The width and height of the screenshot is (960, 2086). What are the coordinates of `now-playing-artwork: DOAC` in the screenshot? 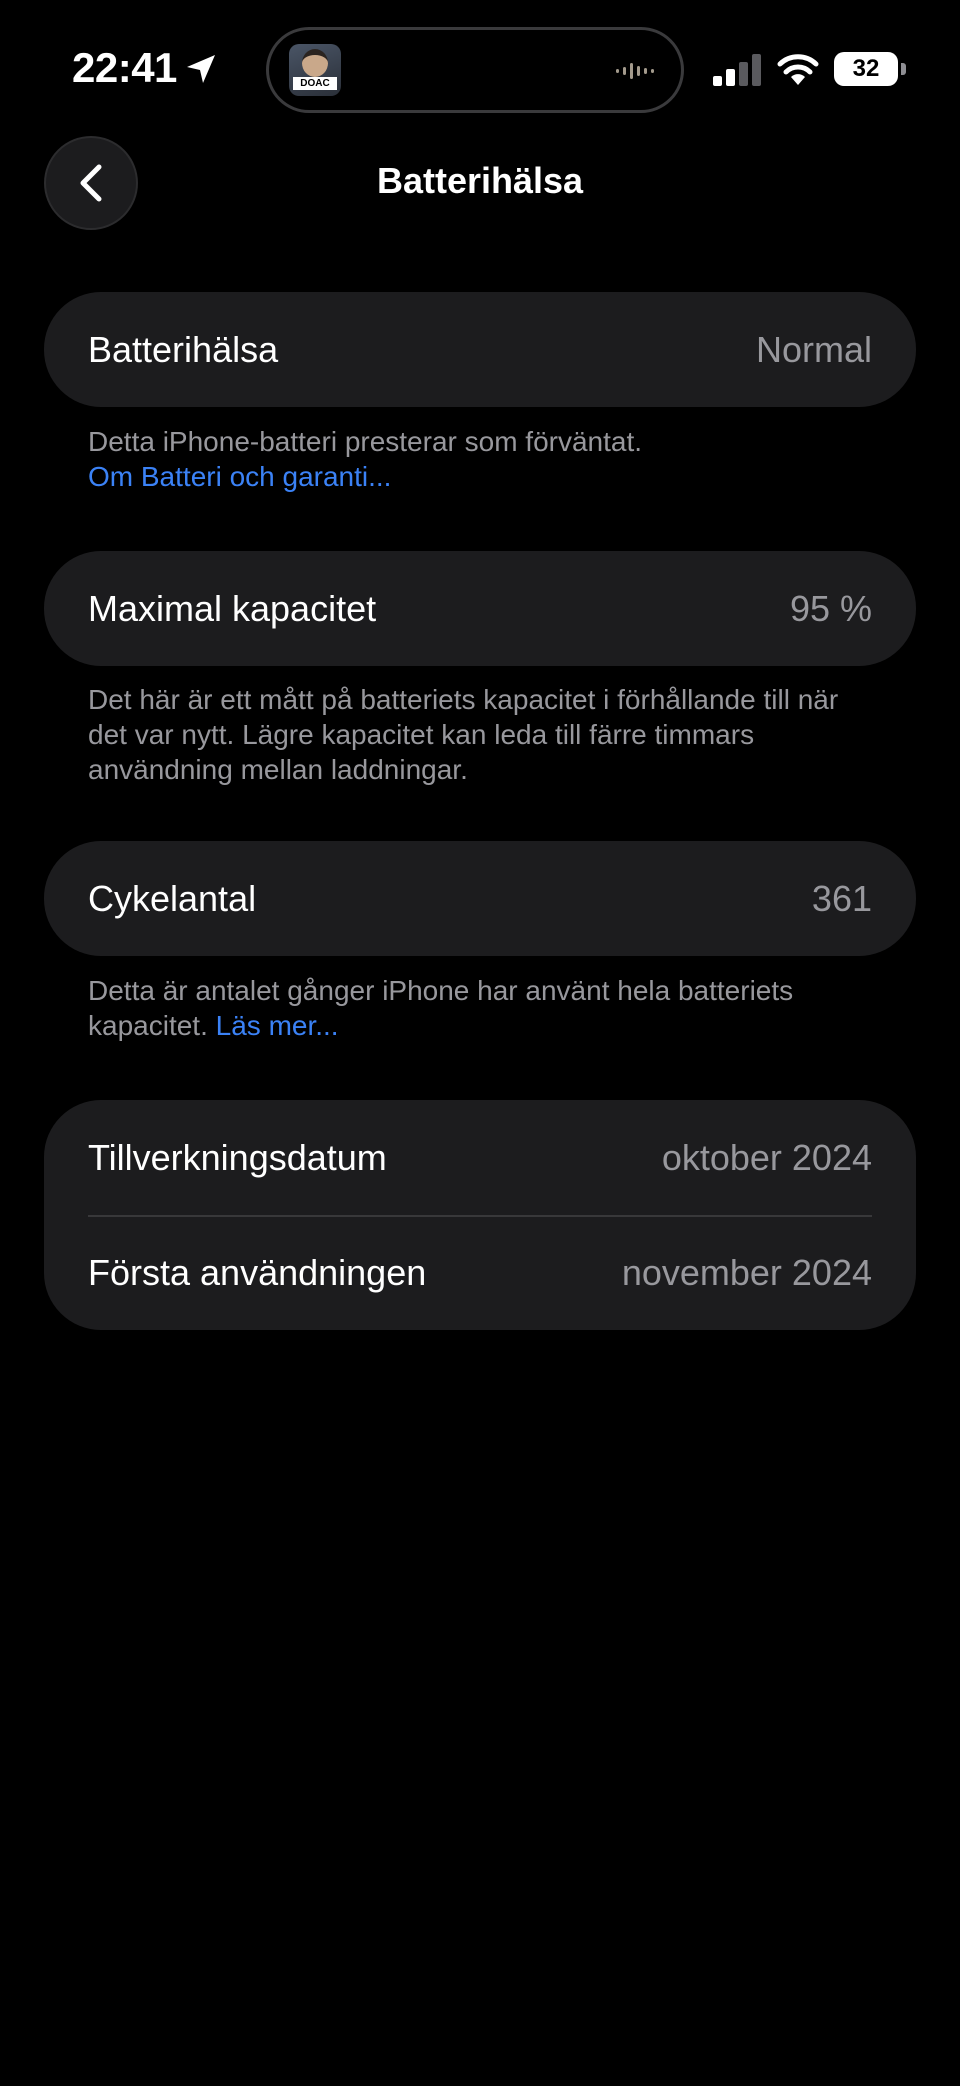 It's located at (315, 70).